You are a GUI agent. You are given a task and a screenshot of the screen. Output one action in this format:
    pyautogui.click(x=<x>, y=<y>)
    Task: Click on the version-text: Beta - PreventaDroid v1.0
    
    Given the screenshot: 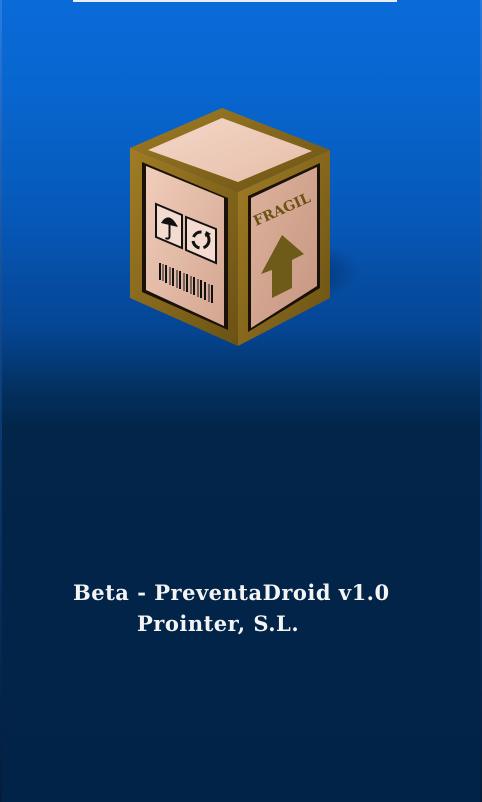 What is the action you would take?
    pyautogui.click(x=231, y=592)
    